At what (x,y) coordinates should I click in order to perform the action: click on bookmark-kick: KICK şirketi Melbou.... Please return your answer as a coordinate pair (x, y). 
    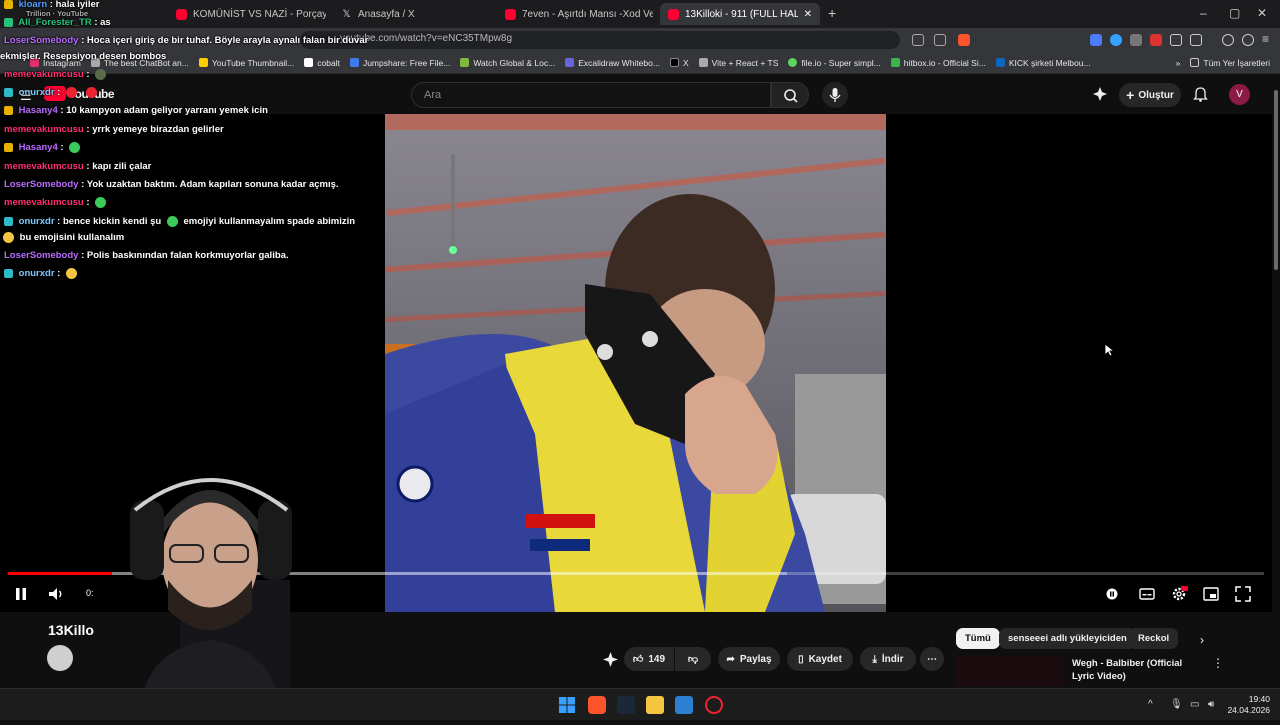
    Looking at the image, I should click on (1043, 63).